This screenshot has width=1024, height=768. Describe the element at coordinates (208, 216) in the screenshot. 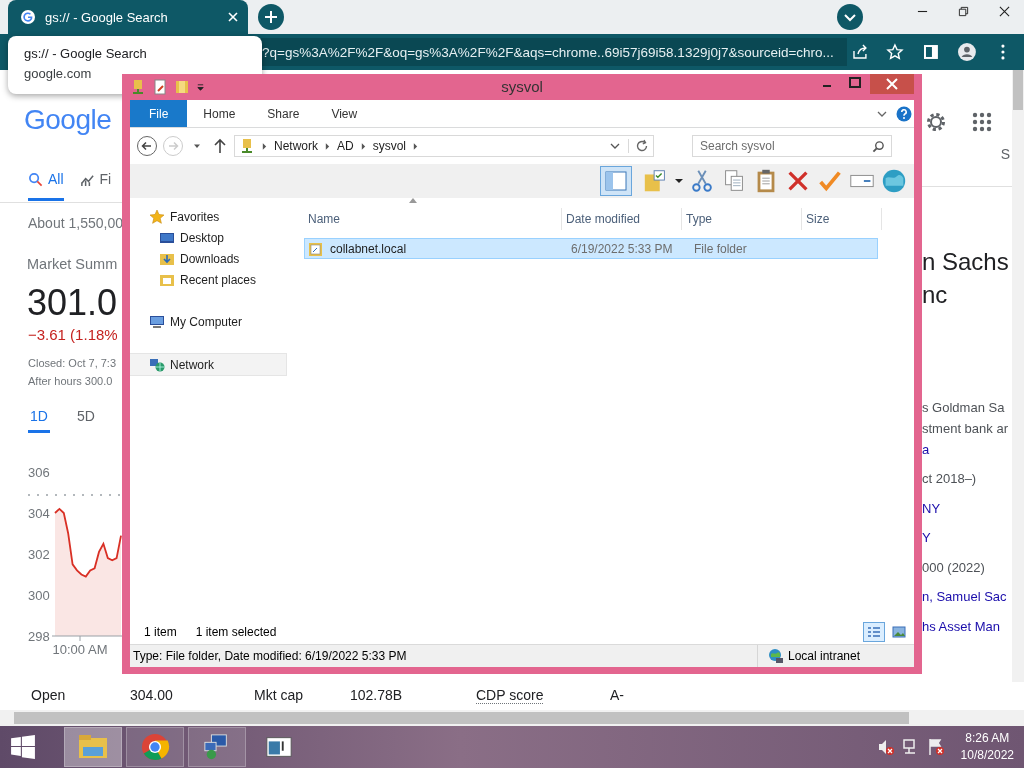

I see `nav-item: Favorites` at that location.